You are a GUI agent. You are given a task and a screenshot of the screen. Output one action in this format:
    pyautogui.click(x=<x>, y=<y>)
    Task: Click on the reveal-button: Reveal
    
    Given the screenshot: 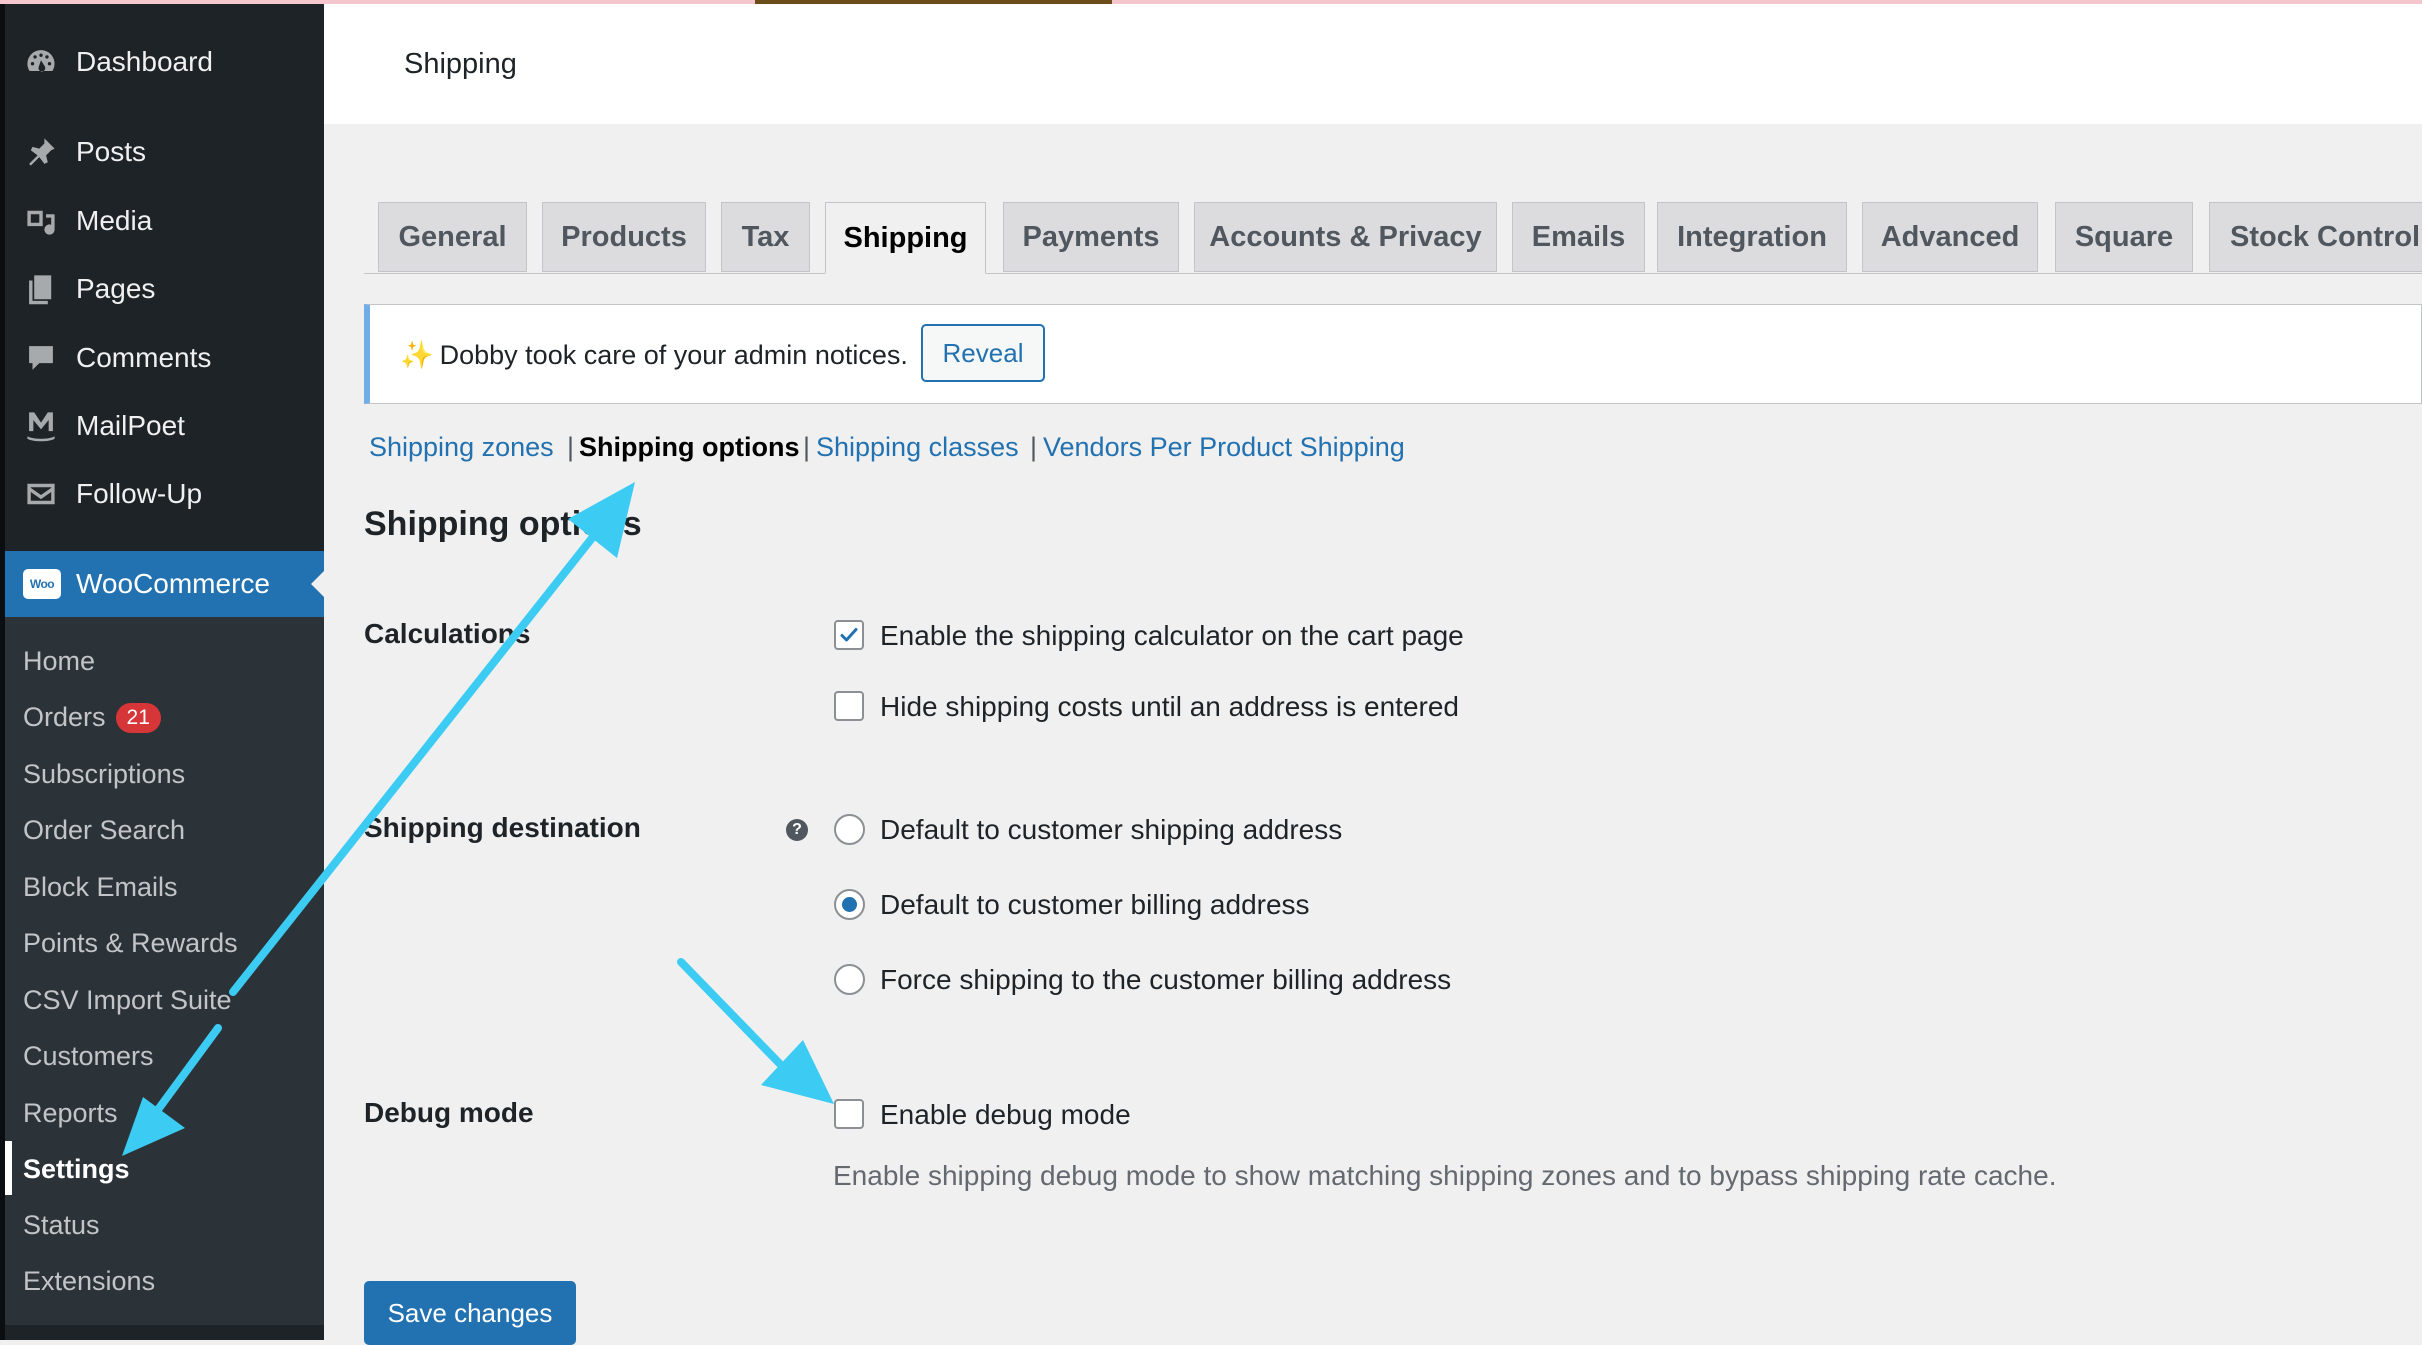 What is the action you would take?
    pyautogui.click(x=983, y=353)
    